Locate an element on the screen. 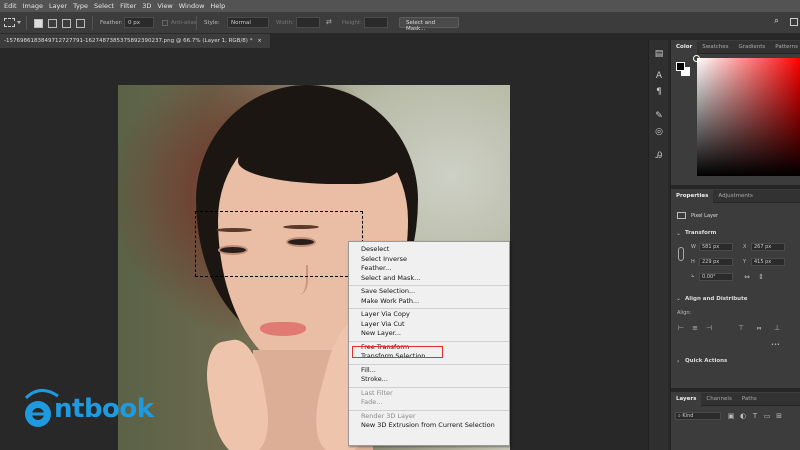 The width and height of the screenshot is (800, 450). color-picker-handle is located at coordinates (696, 58).